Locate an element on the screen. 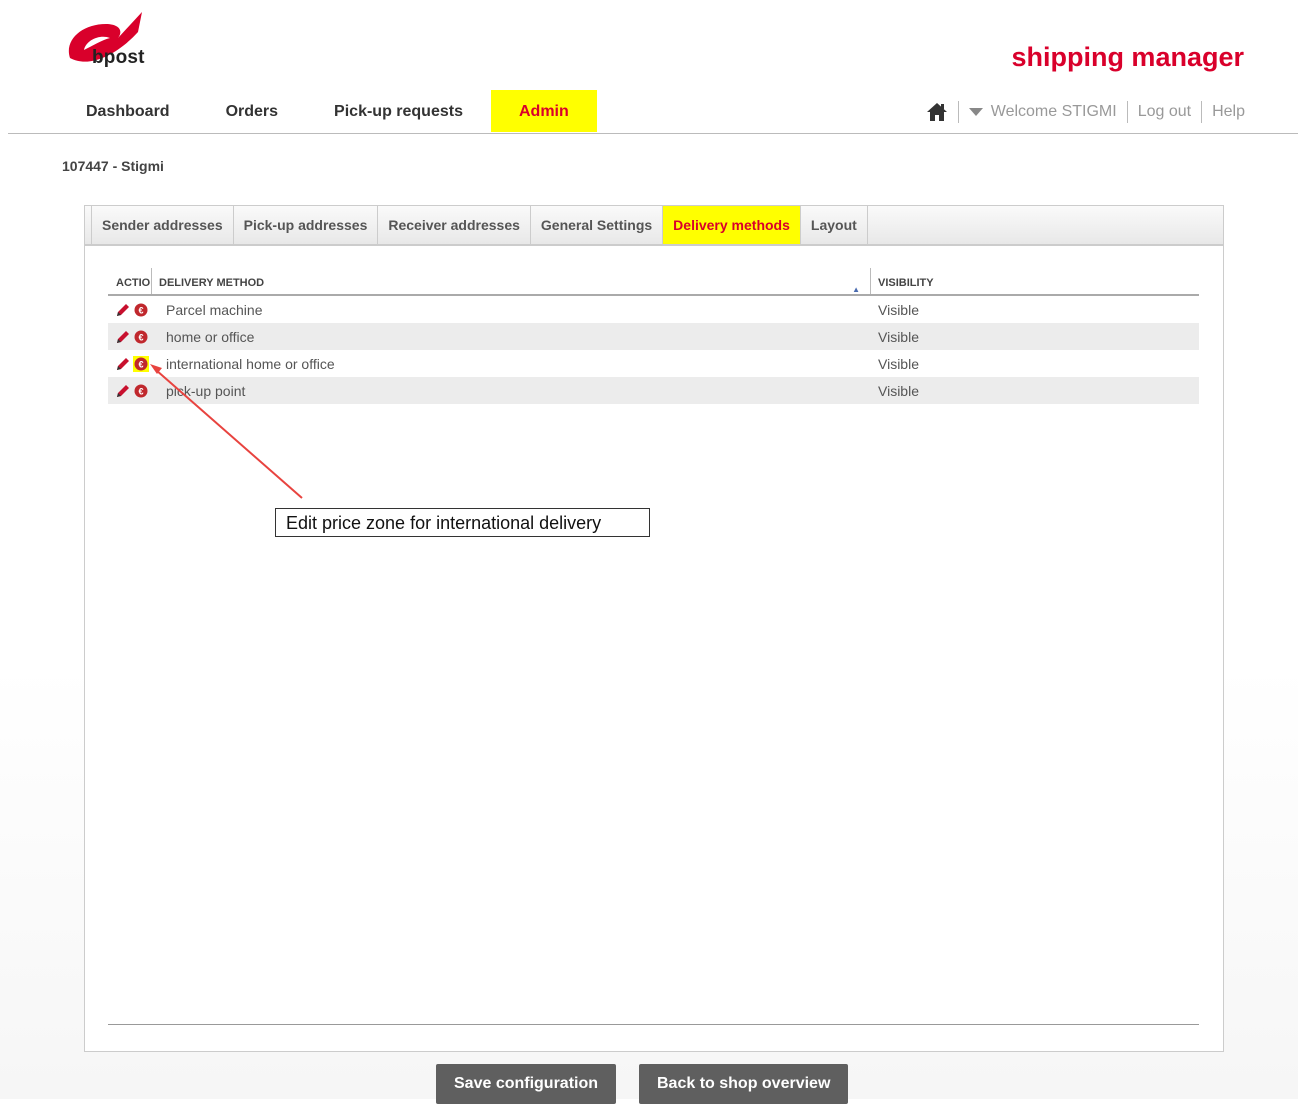  shop-identifier: 107447 - Stigmi is located at coordinates (113, 166).